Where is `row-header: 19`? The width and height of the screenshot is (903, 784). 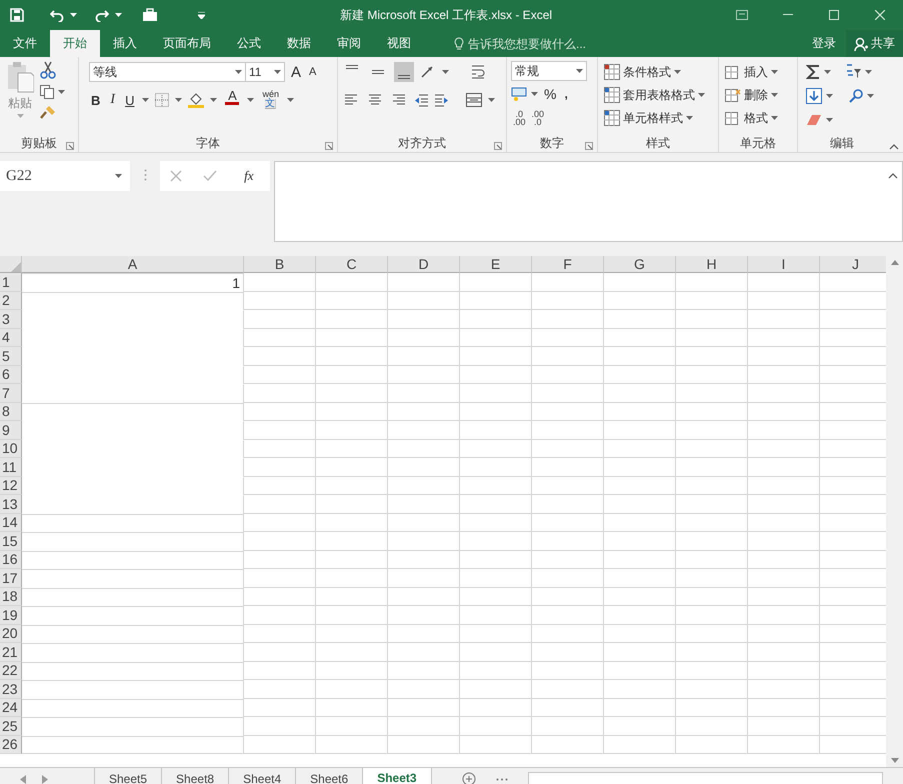 row-header: 19 is located at coordinates (11, 615).